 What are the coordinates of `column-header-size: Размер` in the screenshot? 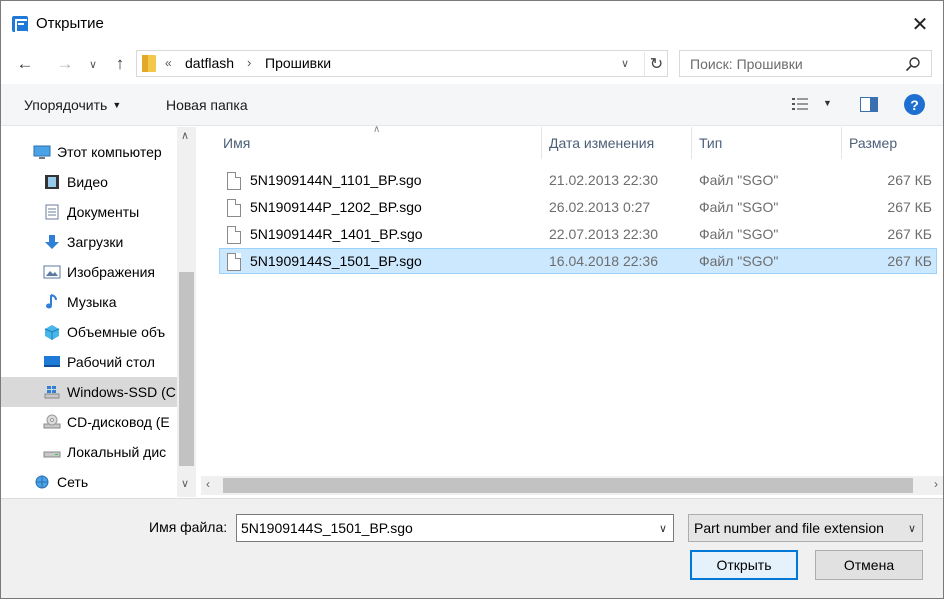 It's located at (891, 143).